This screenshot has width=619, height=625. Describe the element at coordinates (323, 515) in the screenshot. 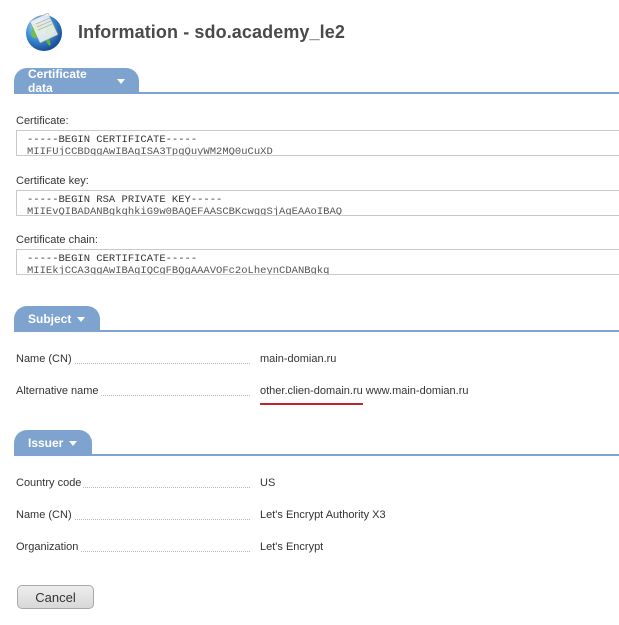

I see `issuer-name-value: Let's Encrypt Authority X3` at that location.